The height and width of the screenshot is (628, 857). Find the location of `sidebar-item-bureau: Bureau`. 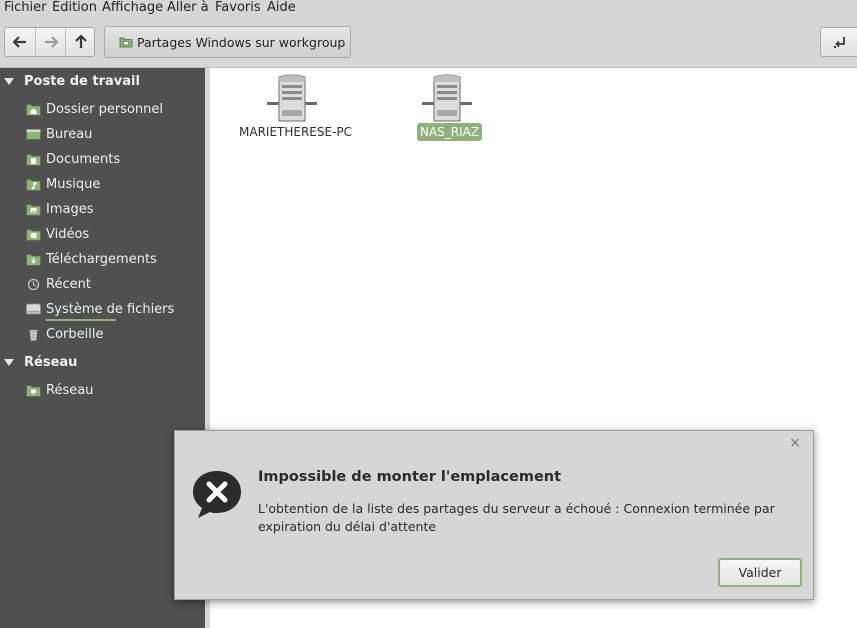

sidebar-item-bureau: Bureau is located at coordinates (102, 135).